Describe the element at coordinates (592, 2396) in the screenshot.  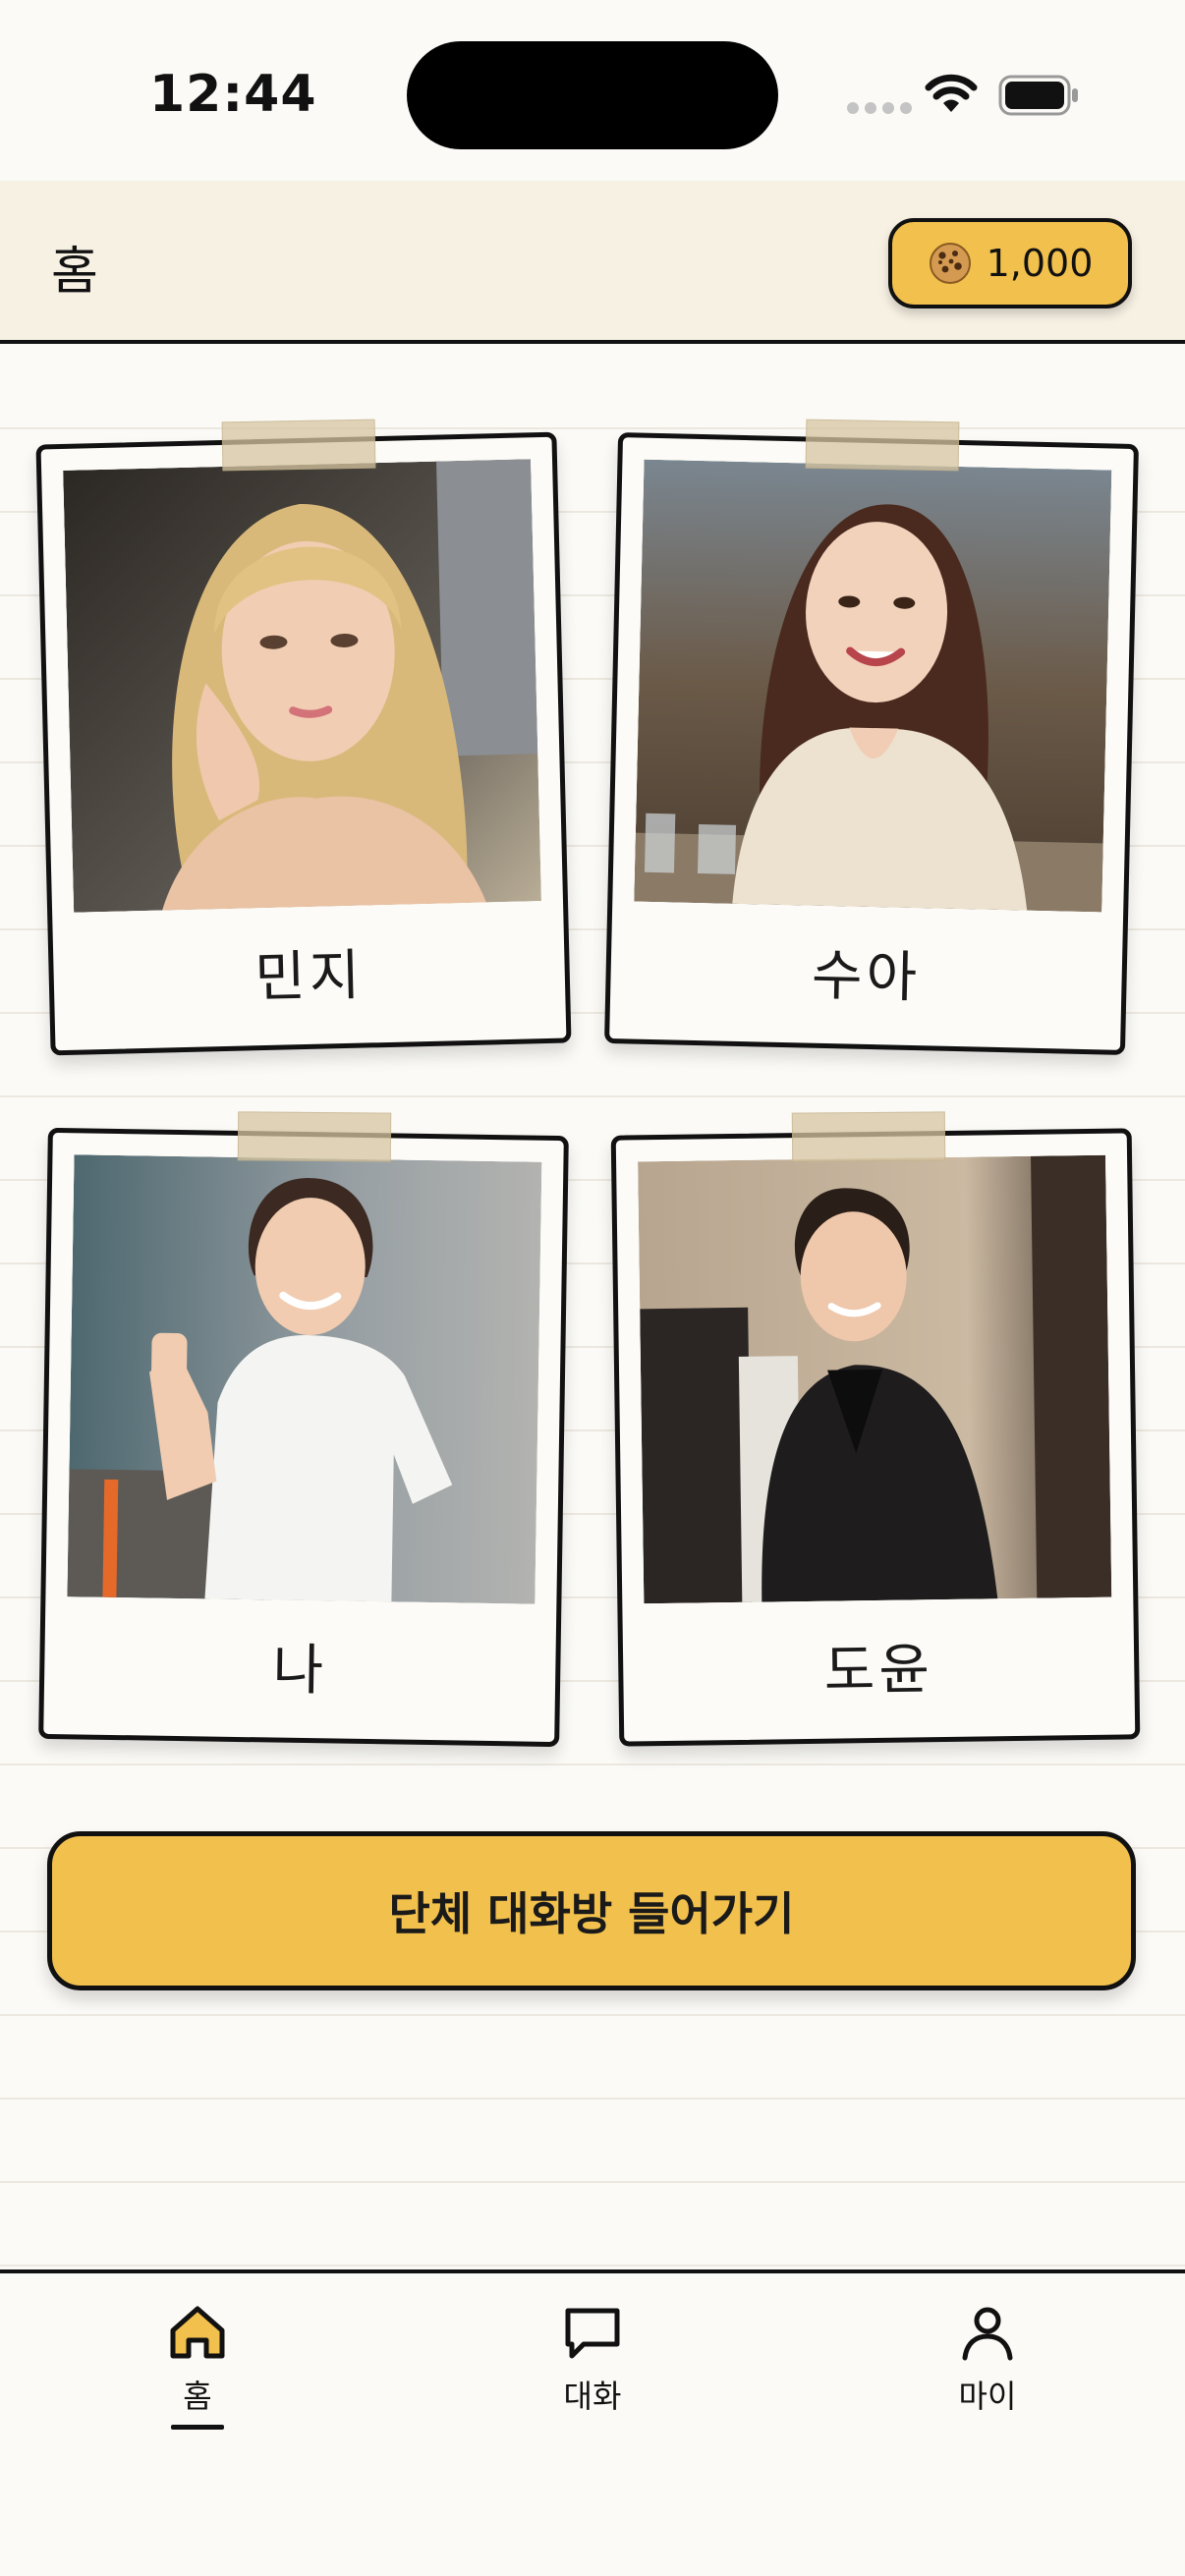
I see `tab-label: 대화` at that location.